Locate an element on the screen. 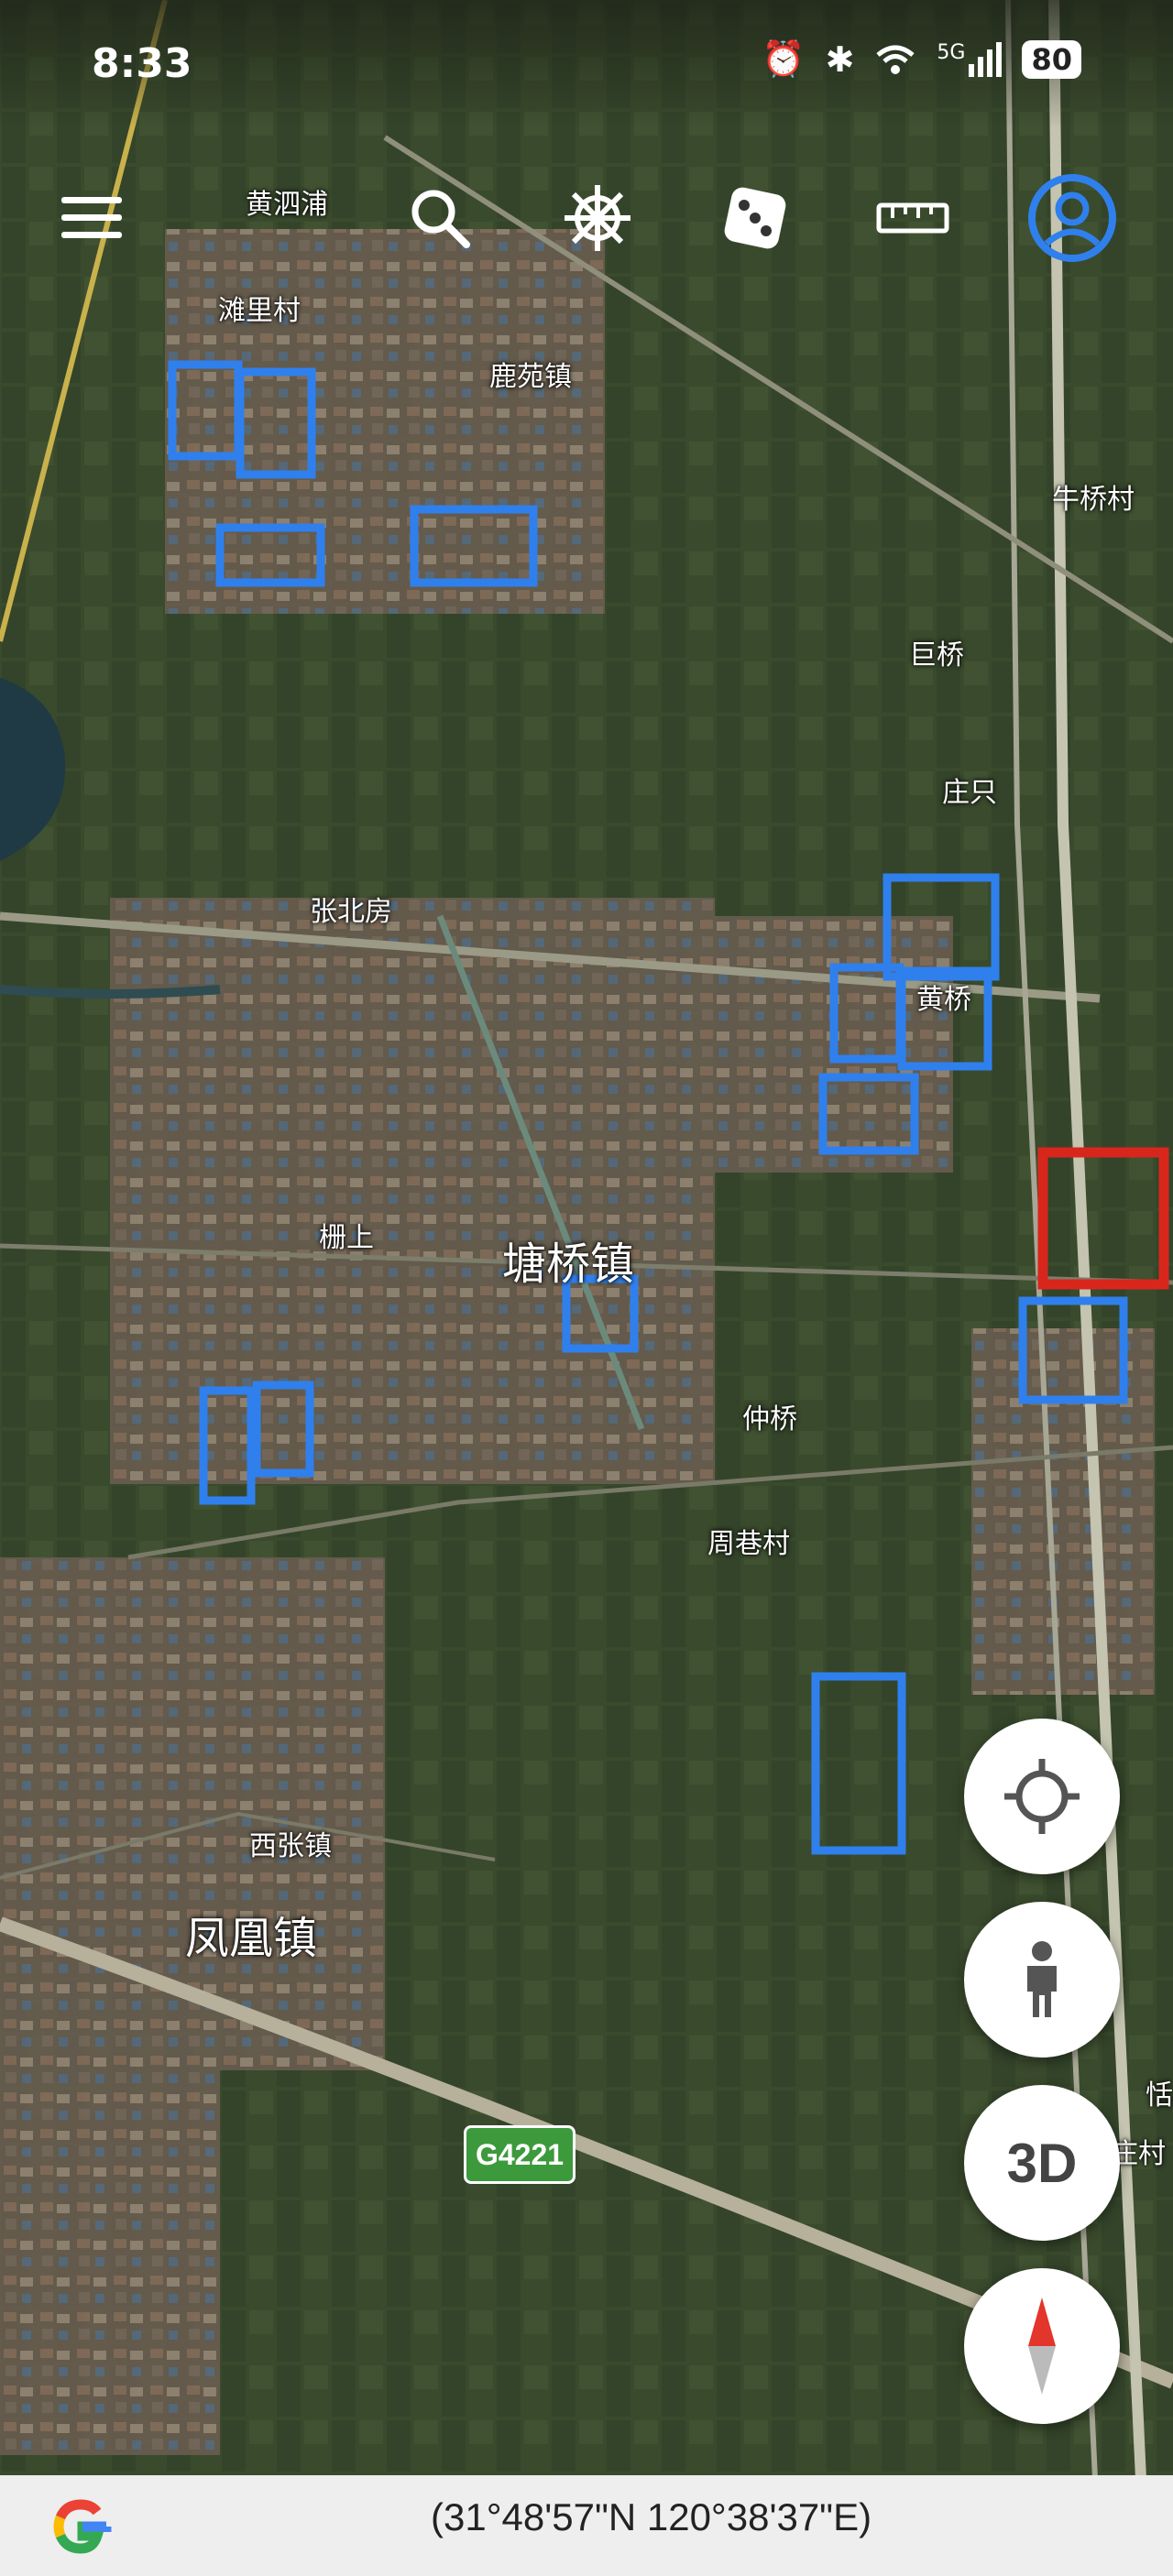  my-location-button is located at coordinates (1042, 1797).